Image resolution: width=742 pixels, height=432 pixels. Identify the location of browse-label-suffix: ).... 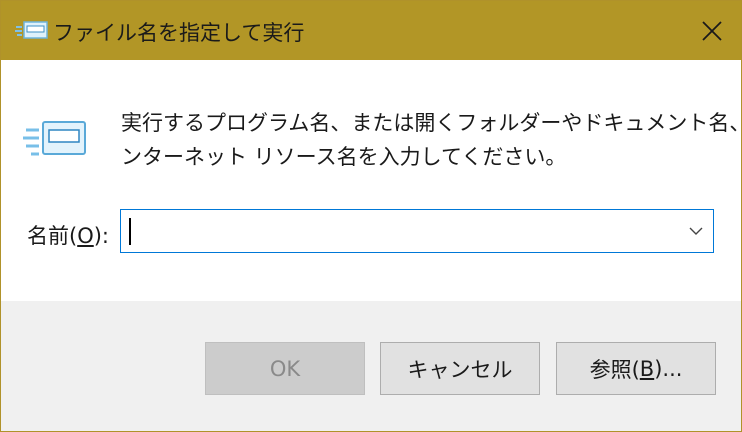
(668, 368).